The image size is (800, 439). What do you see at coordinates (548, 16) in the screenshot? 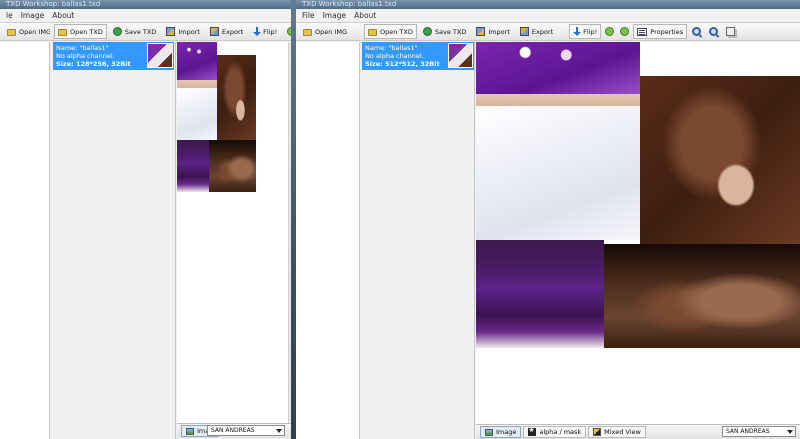
I see `menu-bar: File Image About` at bounding box center [548, 16].